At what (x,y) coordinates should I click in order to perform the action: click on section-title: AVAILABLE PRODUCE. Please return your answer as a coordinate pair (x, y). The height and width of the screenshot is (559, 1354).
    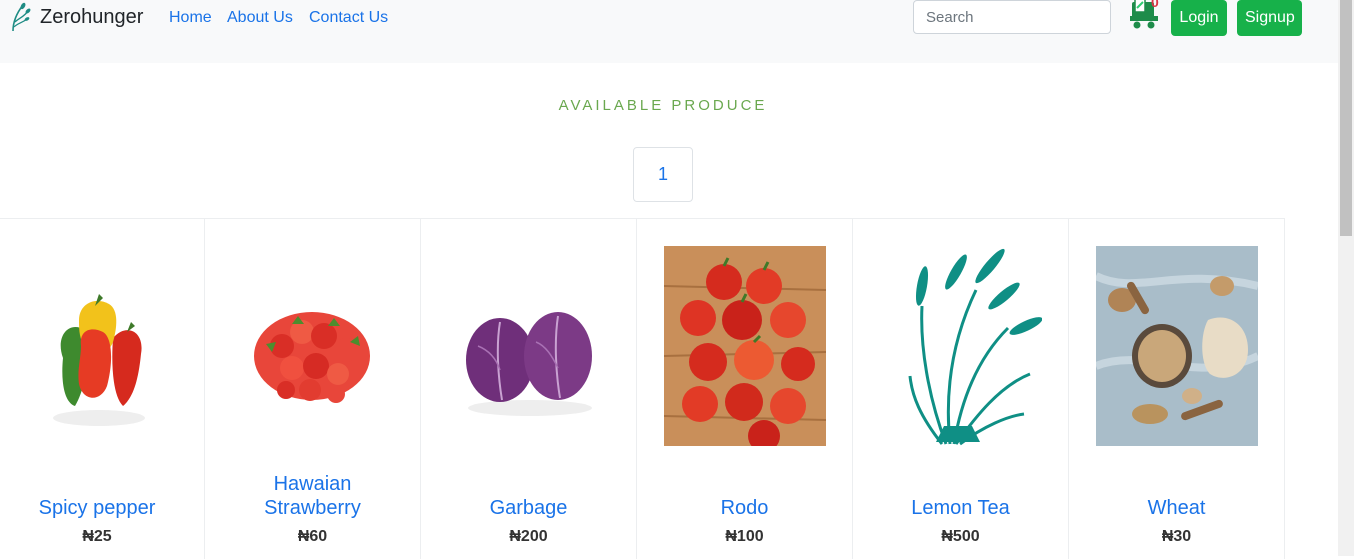
    Looking at the image, I should click on (663, 105).